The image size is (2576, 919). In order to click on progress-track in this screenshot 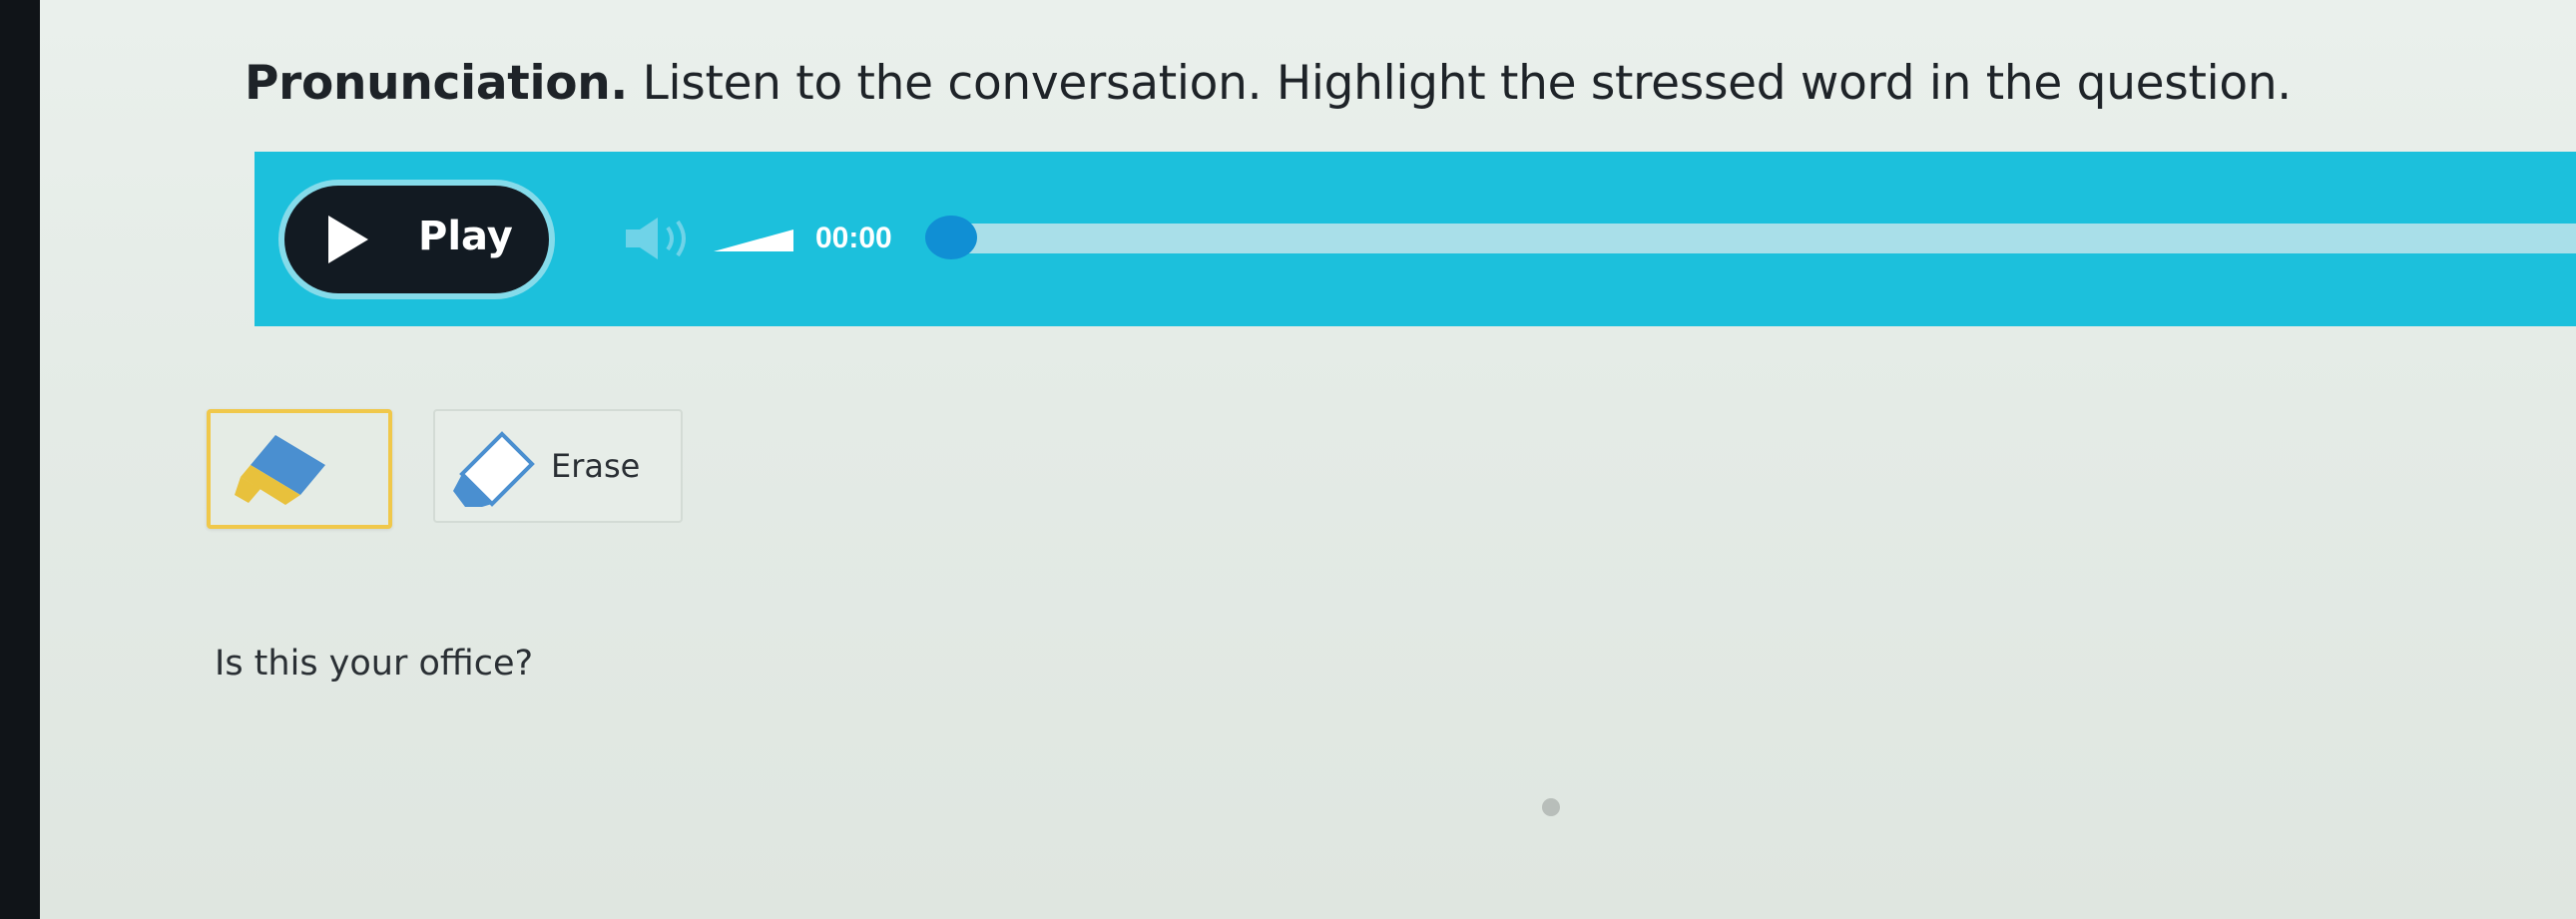, I will do `click(1755, 238)`.